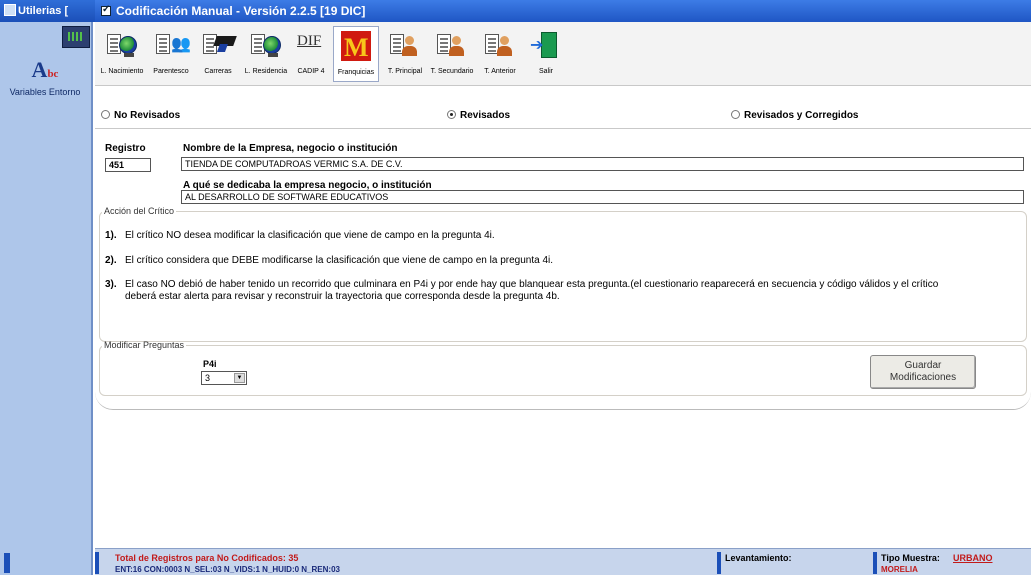  Describe the element at coordinates (7, 563) in the screenshot. I see `left-panel-scroll-marker` at that location.